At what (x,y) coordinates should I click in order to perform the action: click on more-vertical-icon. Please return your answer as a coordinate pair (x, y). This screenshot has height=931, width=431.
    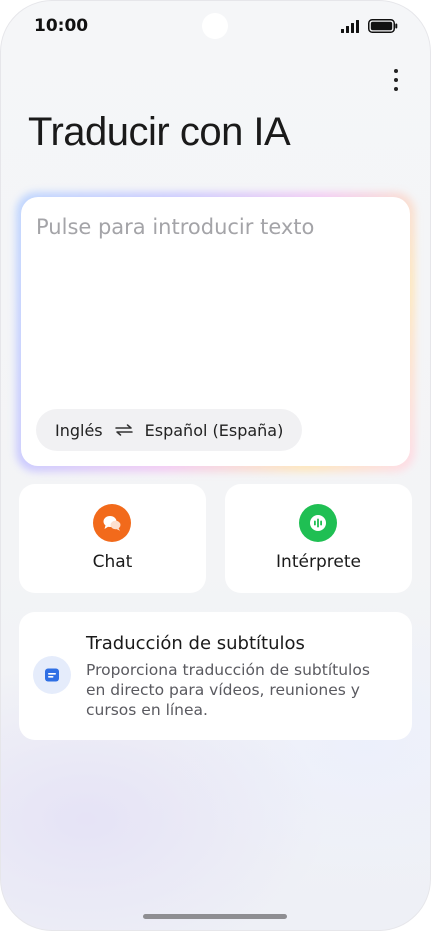
    Looking at the image, I should click on (396, 71).